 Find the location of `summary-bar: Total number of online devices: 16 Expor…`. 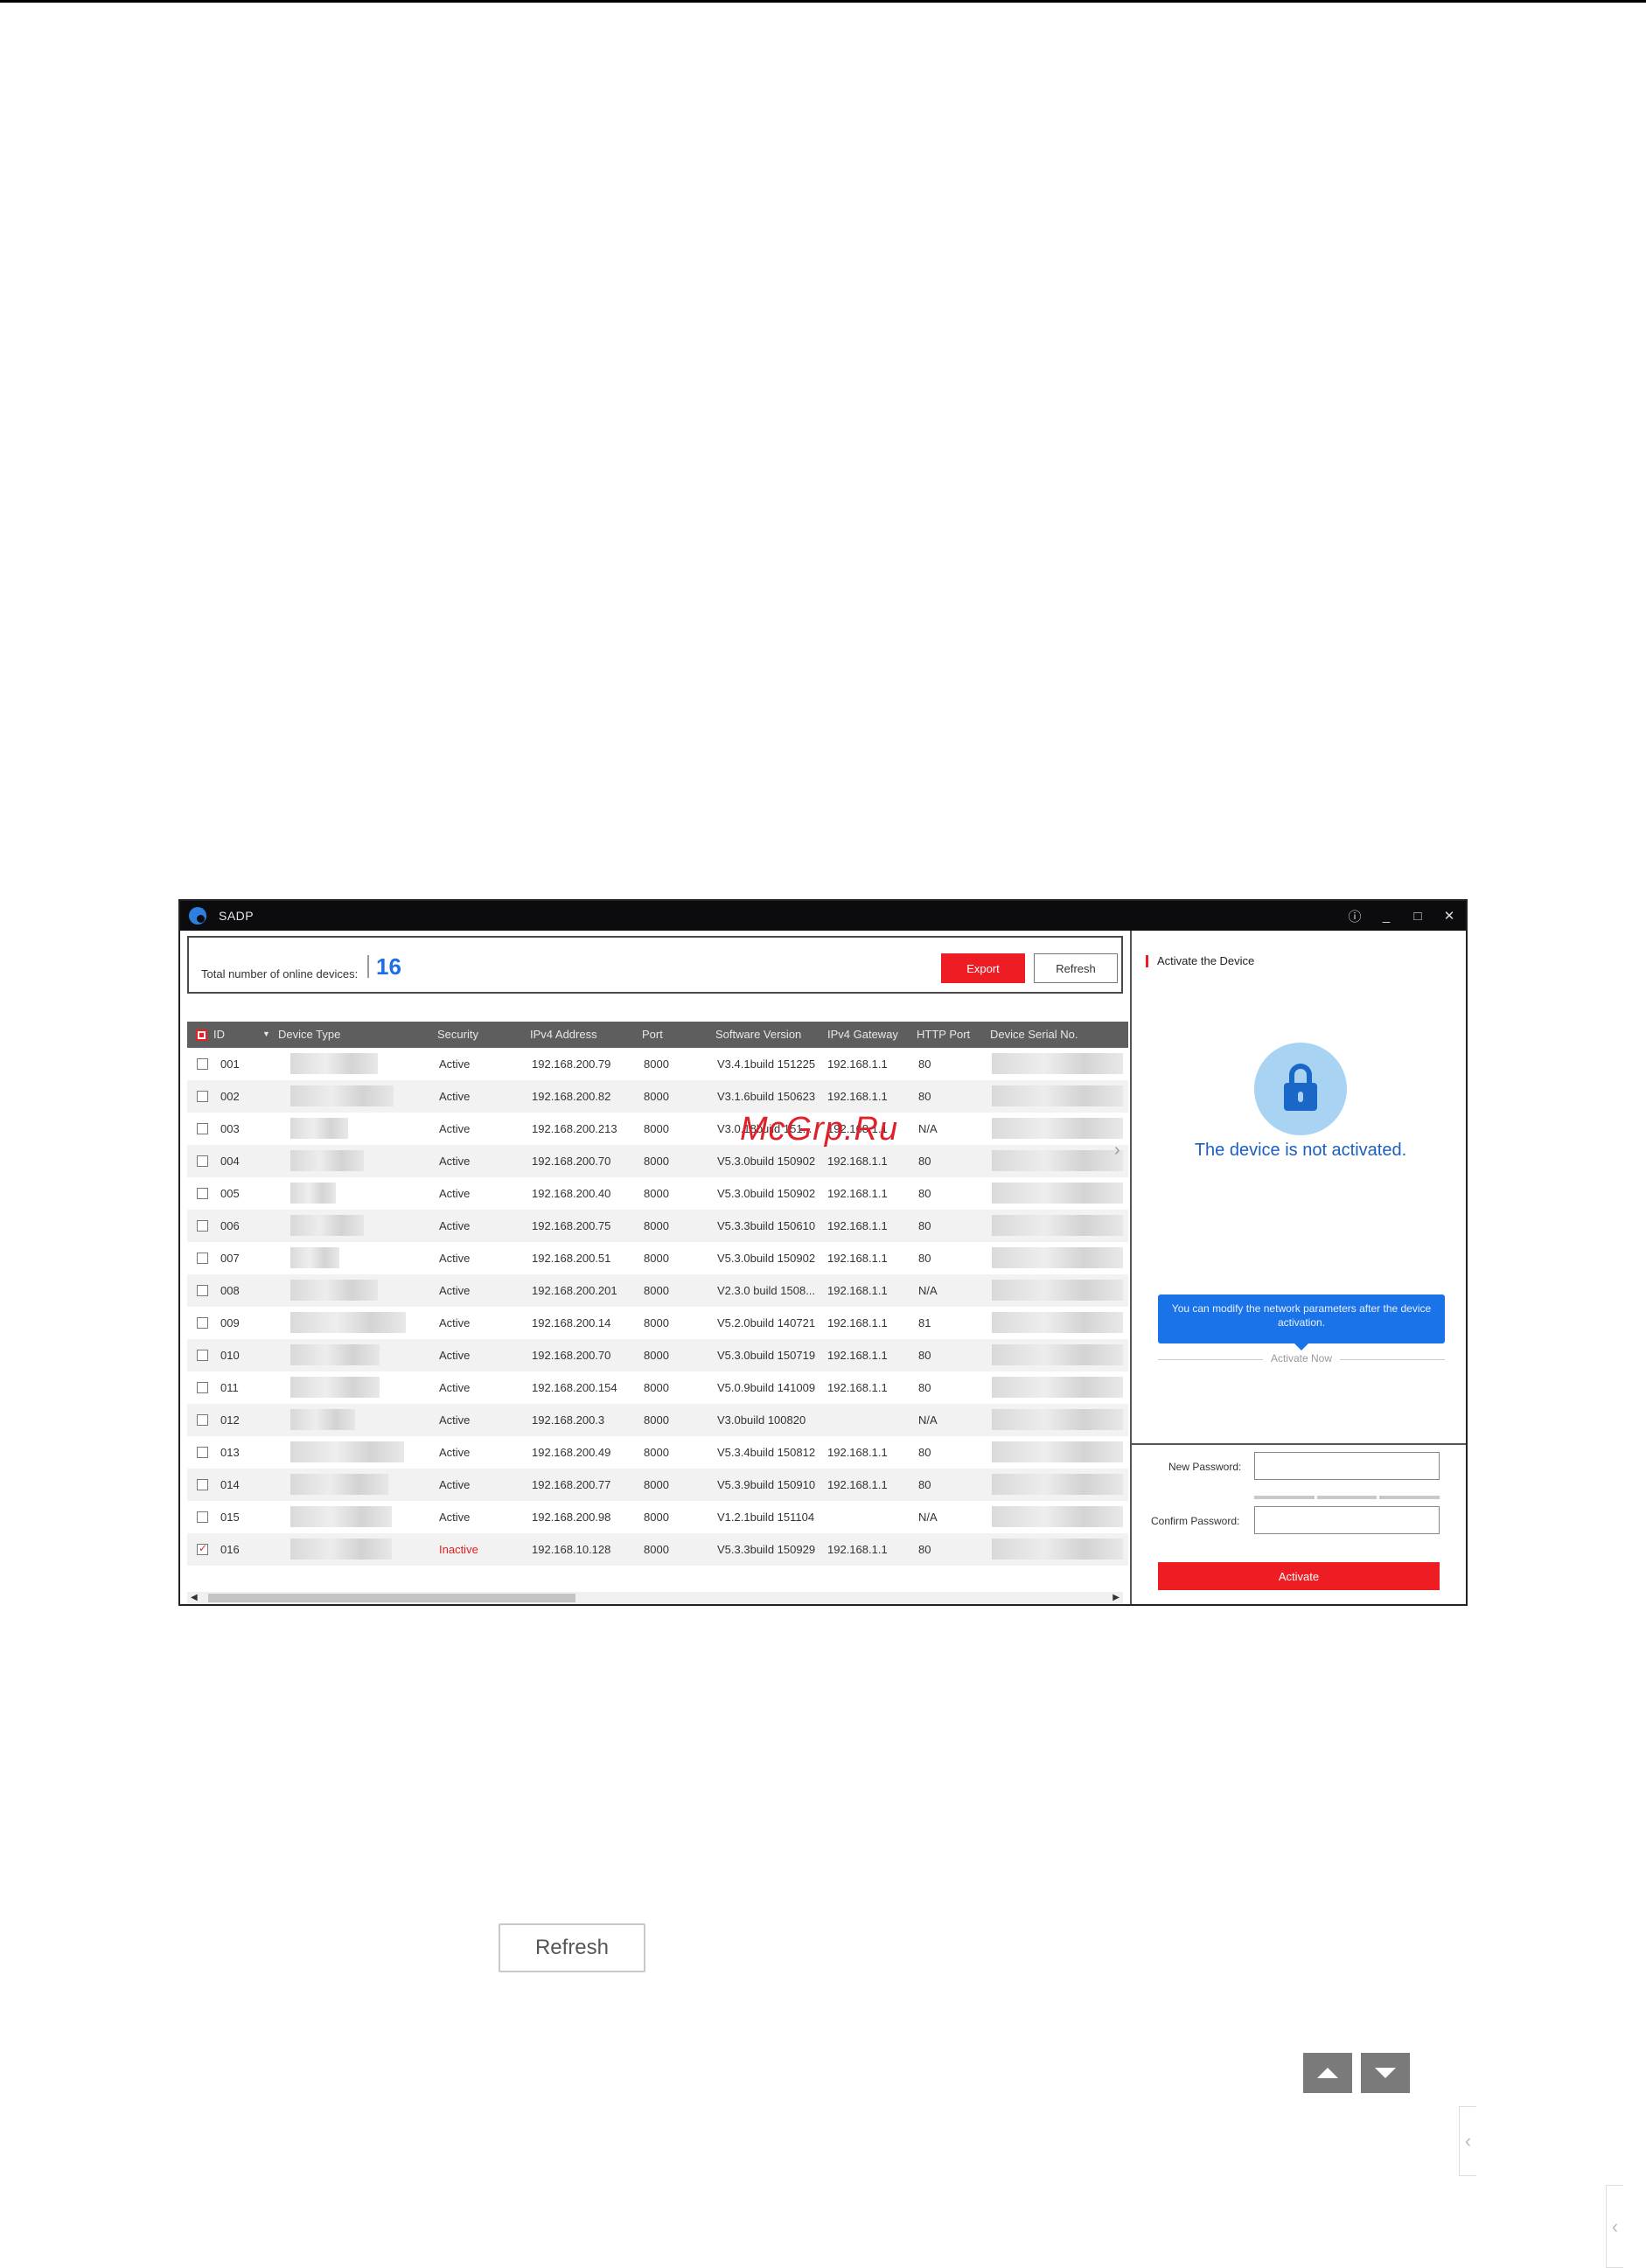

summary-bar: Total number of online devices: 16 Expor… is located at coordinates (655, 965).